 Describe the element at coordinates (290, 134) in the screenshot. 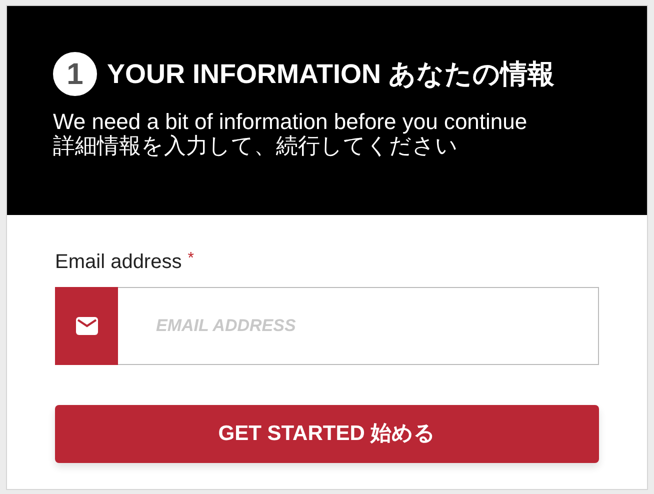

I see `section-description: We need a bit of information before you continue 詳細情報を入力して、続行してください` at that location.